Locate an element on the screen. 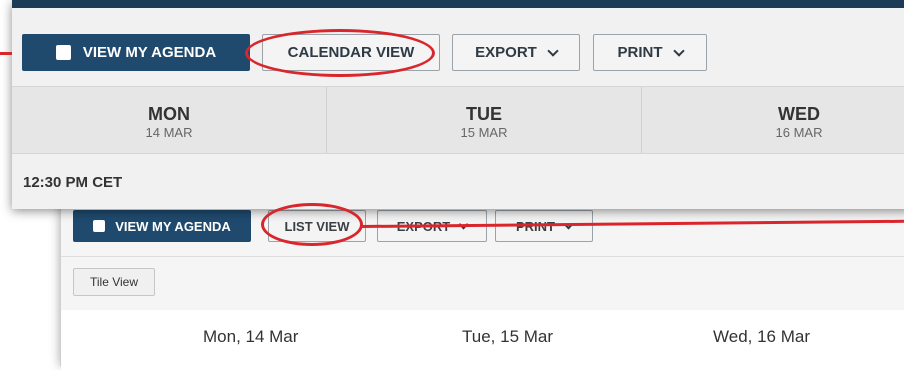 This screenshot has height=370, width=904. time-slot-label: 12:30 PM CET is located at coordinates (73, 182).